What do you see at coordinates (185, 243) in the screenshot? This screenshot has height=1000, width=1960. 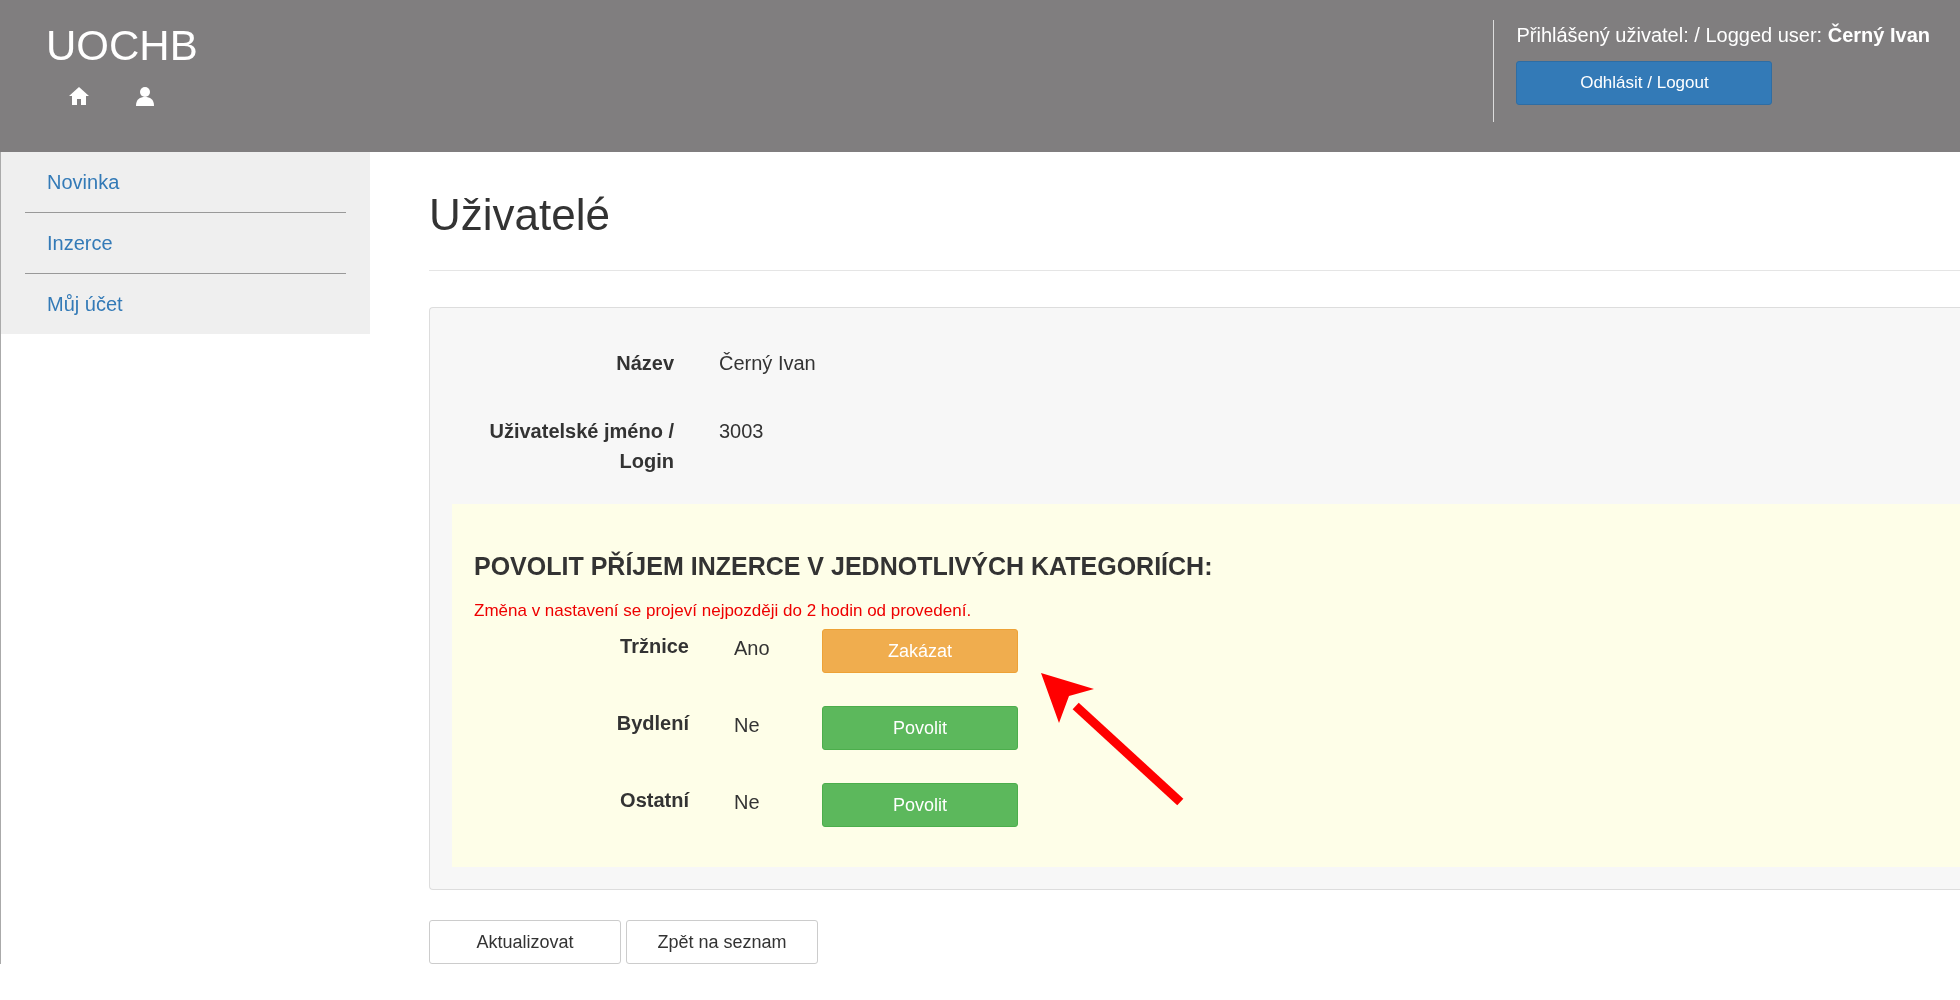 I see `sidebar-link: Inzerce` at bounding box center [185, 243].